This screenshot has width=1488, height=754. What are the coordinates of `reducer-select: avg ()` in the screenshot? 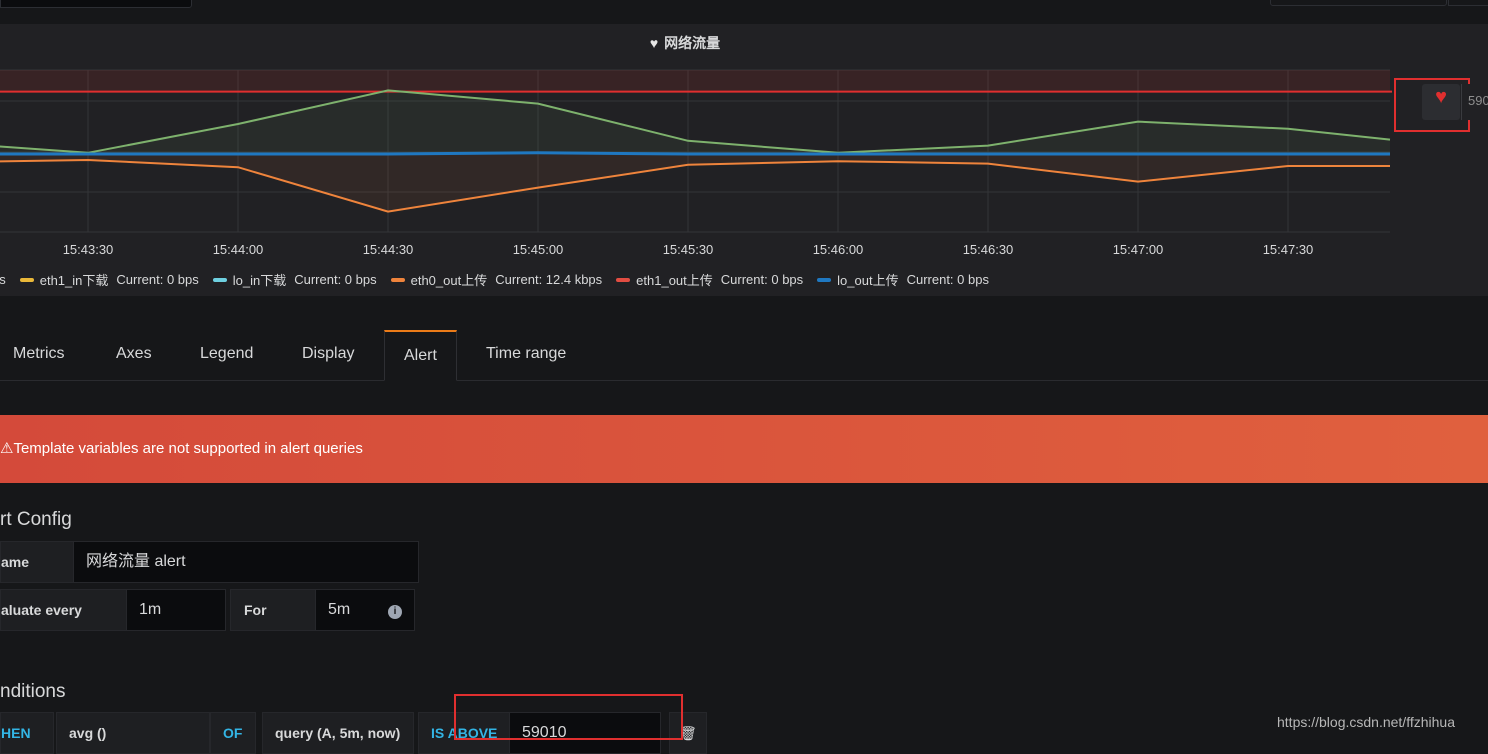 It's located at (133, 733).